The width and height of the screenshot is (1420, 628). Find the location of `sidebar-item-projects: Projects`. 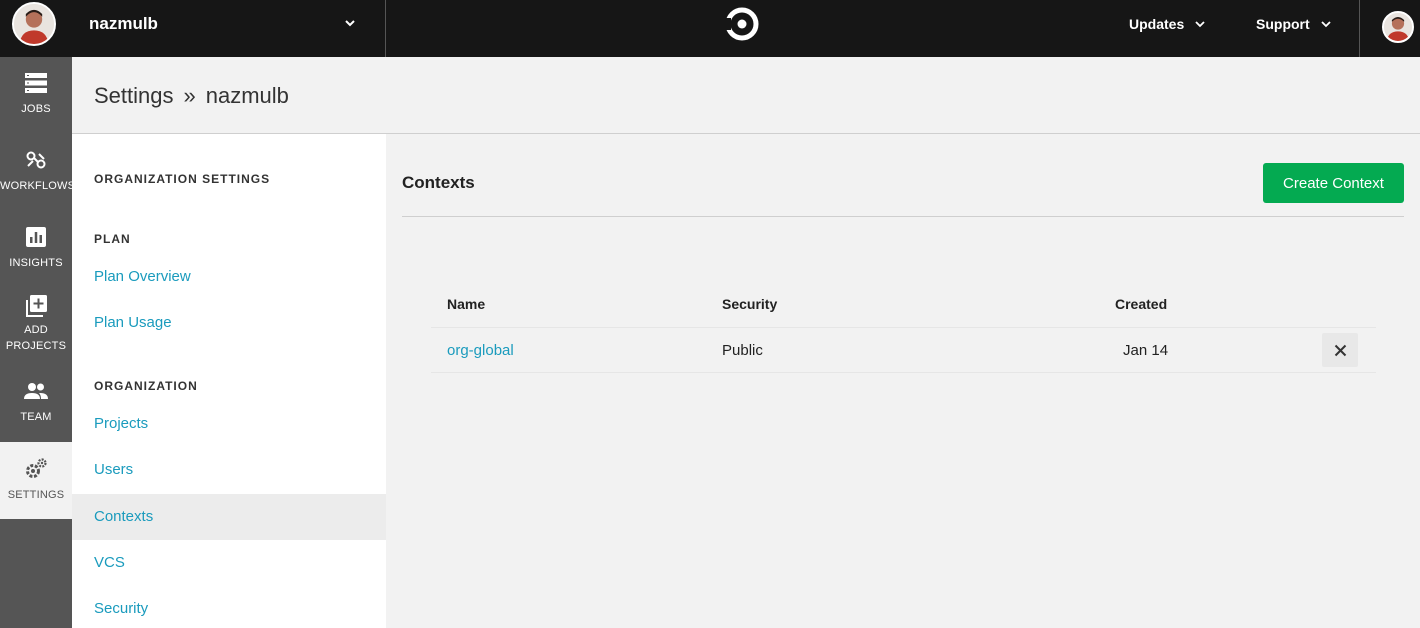

sidebar-item-projects: Projects is located at coordinates (229, 424).